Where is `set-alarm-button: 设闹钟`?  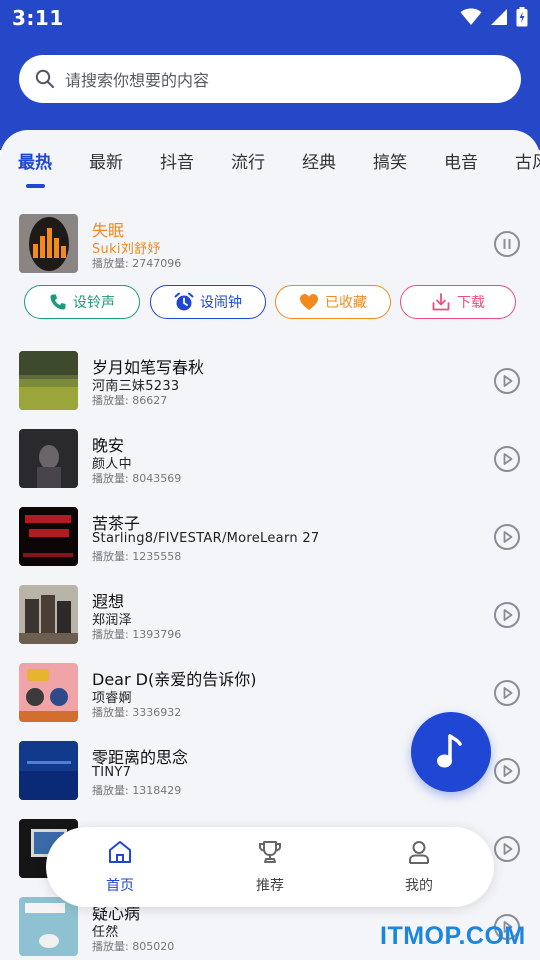 set-alarm-button: 设闹钟 is located at coordinates (208, 302).